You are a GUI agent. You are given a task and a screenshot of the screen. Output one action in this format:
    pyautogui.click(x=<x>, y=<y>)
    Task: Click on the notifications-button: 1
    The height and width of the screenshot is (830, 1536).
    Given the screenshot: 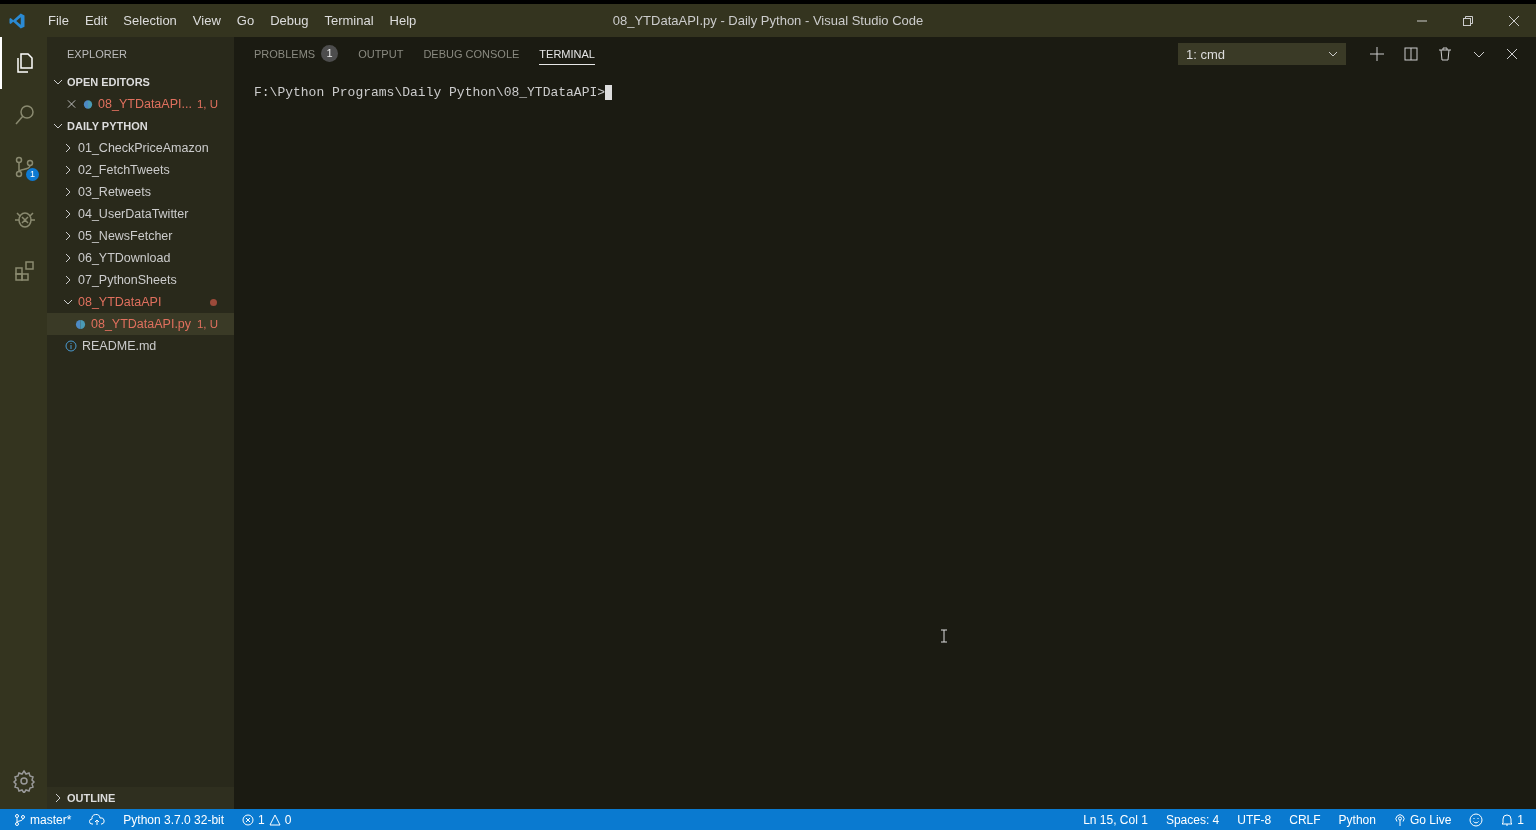 What is the action you would take?
    pyautogui.click(x=1512, y=819)
    